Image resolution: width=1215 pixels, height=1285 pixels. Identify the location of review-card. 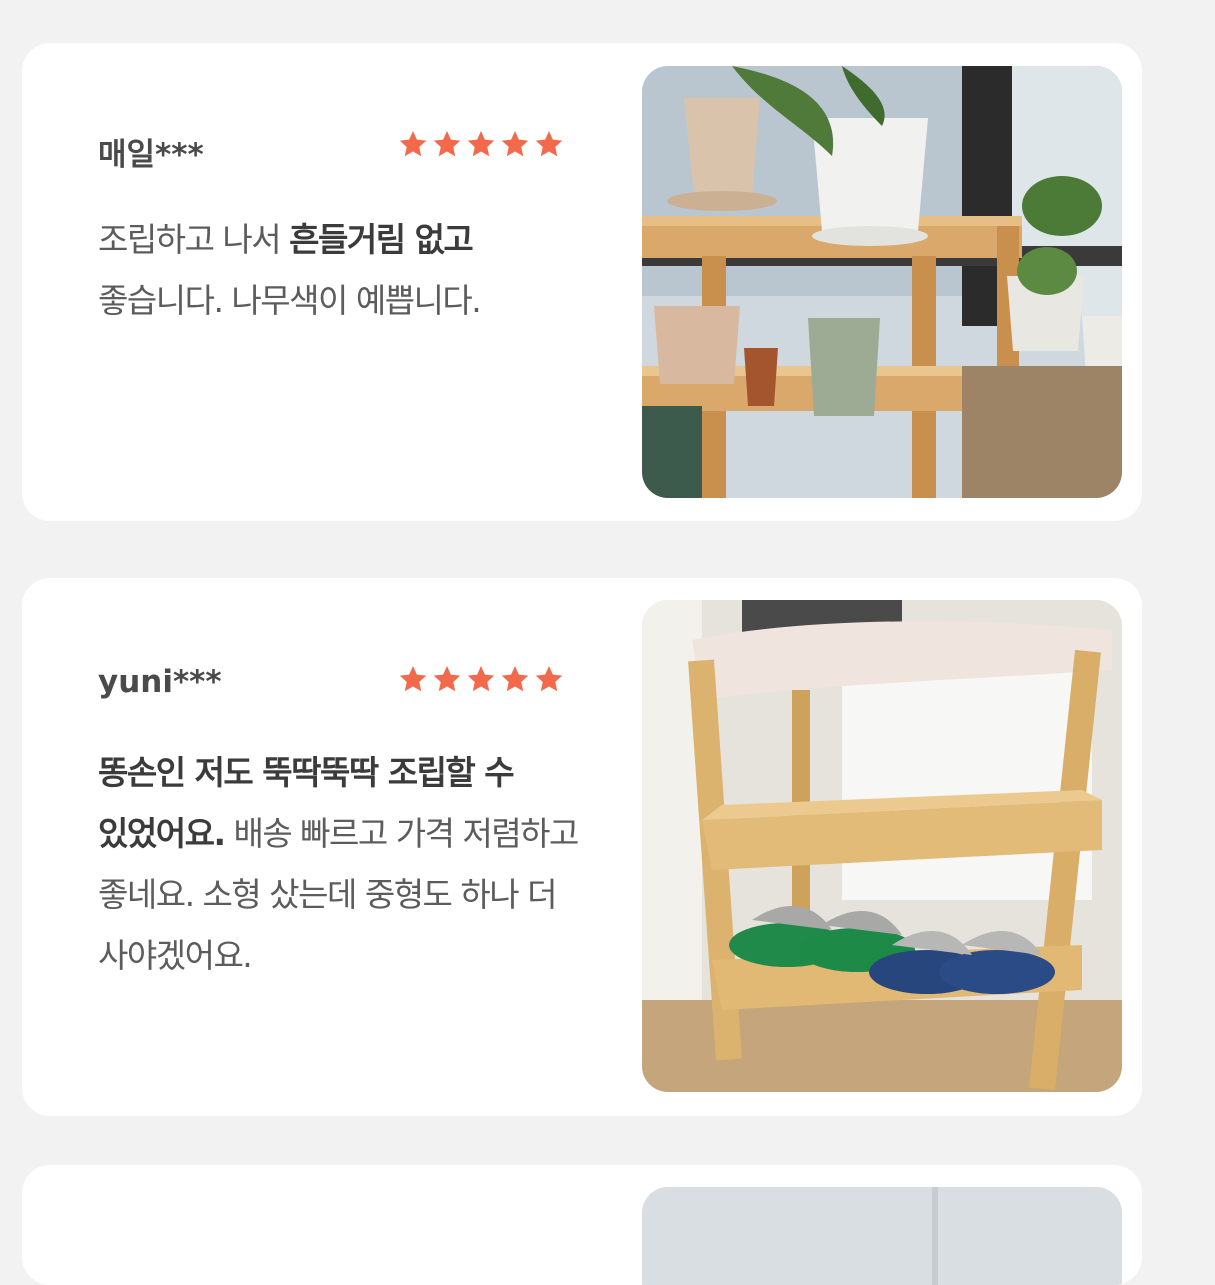
(582, 1225).